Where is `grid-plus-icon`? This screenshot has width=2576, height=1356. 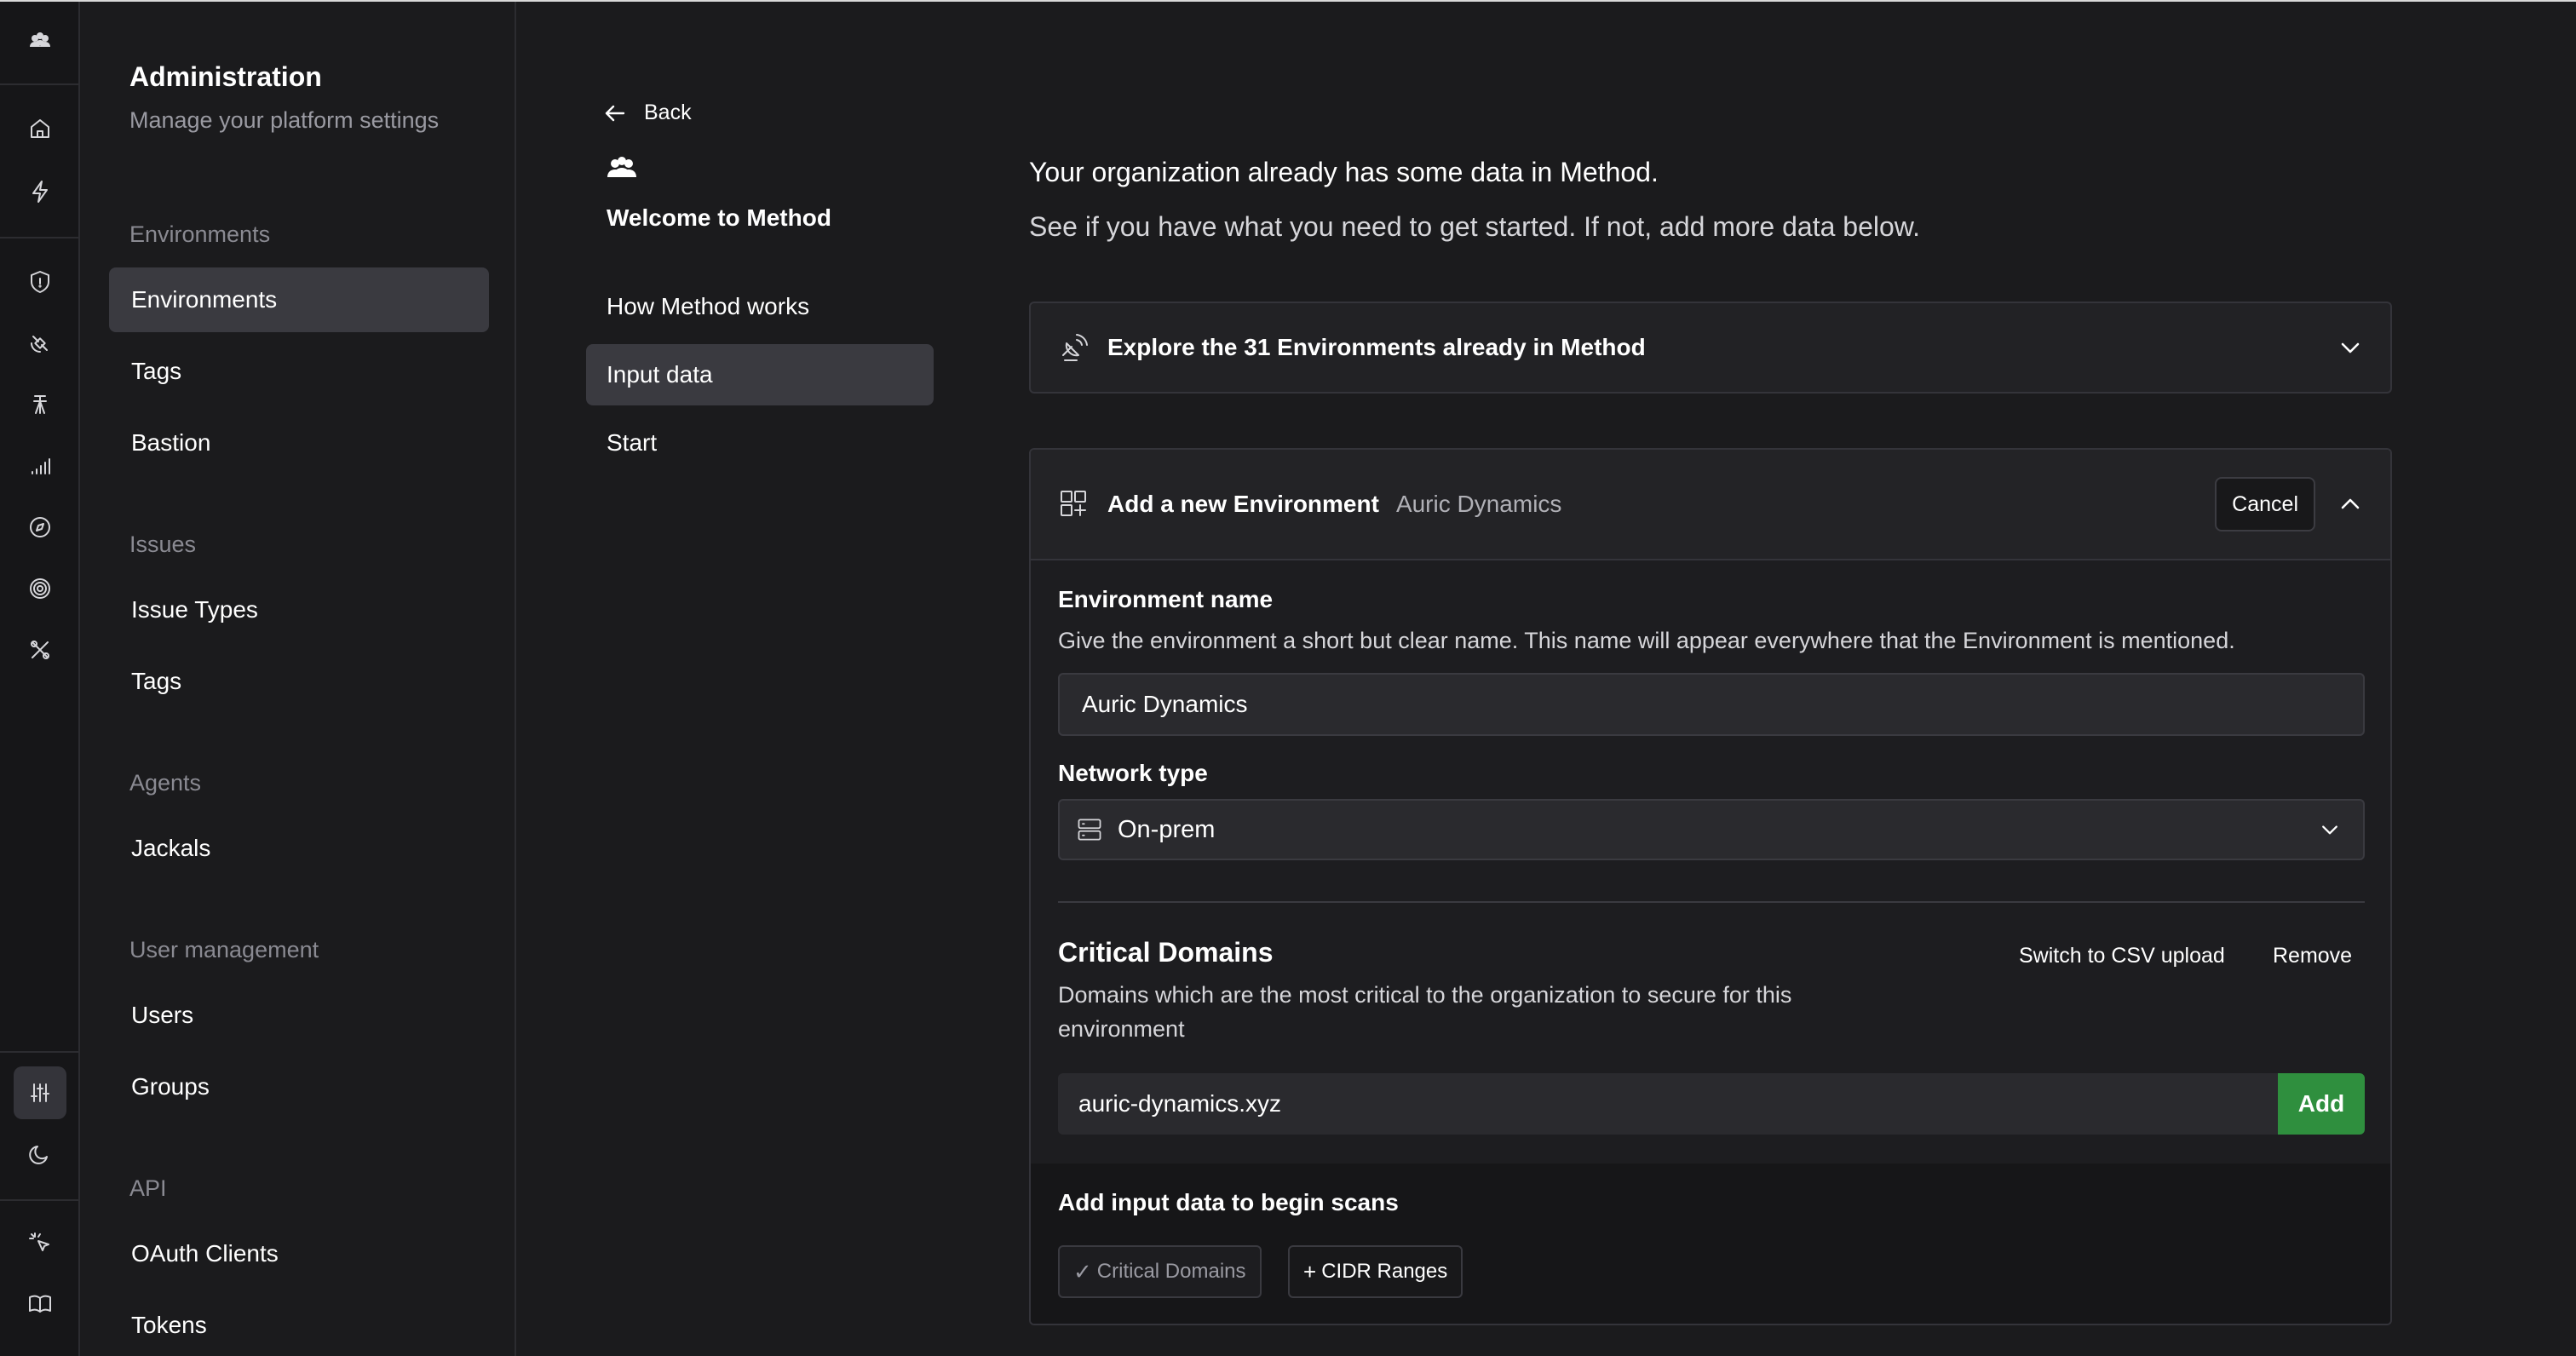 grid-plus-icon is located at coordinates (1074, 503).